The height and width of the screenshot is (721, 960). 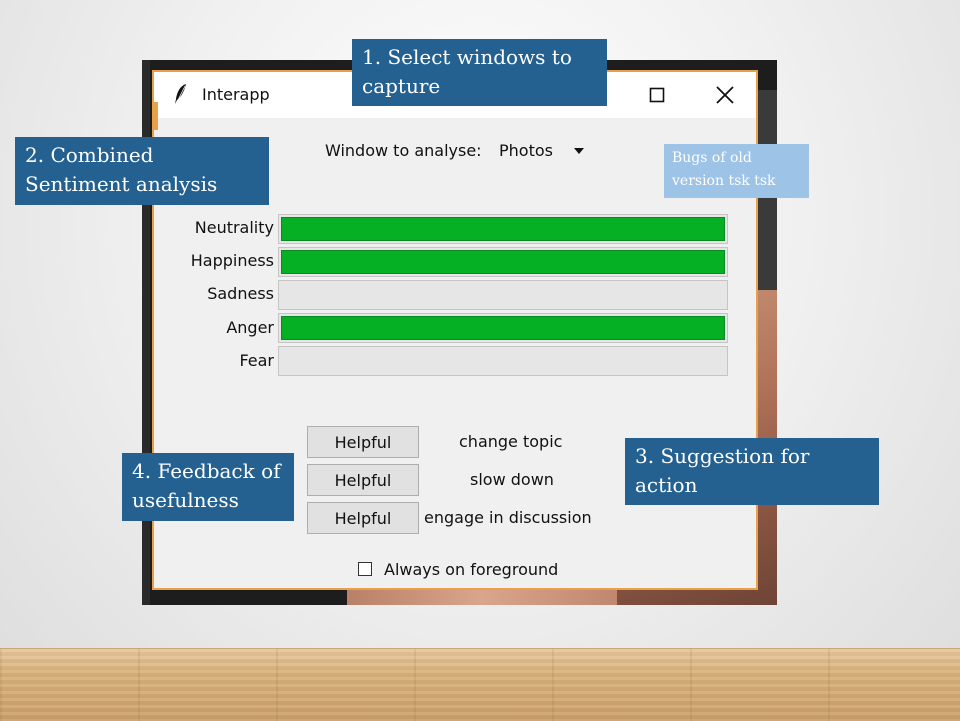 I want to click on suggestion-text: engage in discussion, so click(x=508, y=517).